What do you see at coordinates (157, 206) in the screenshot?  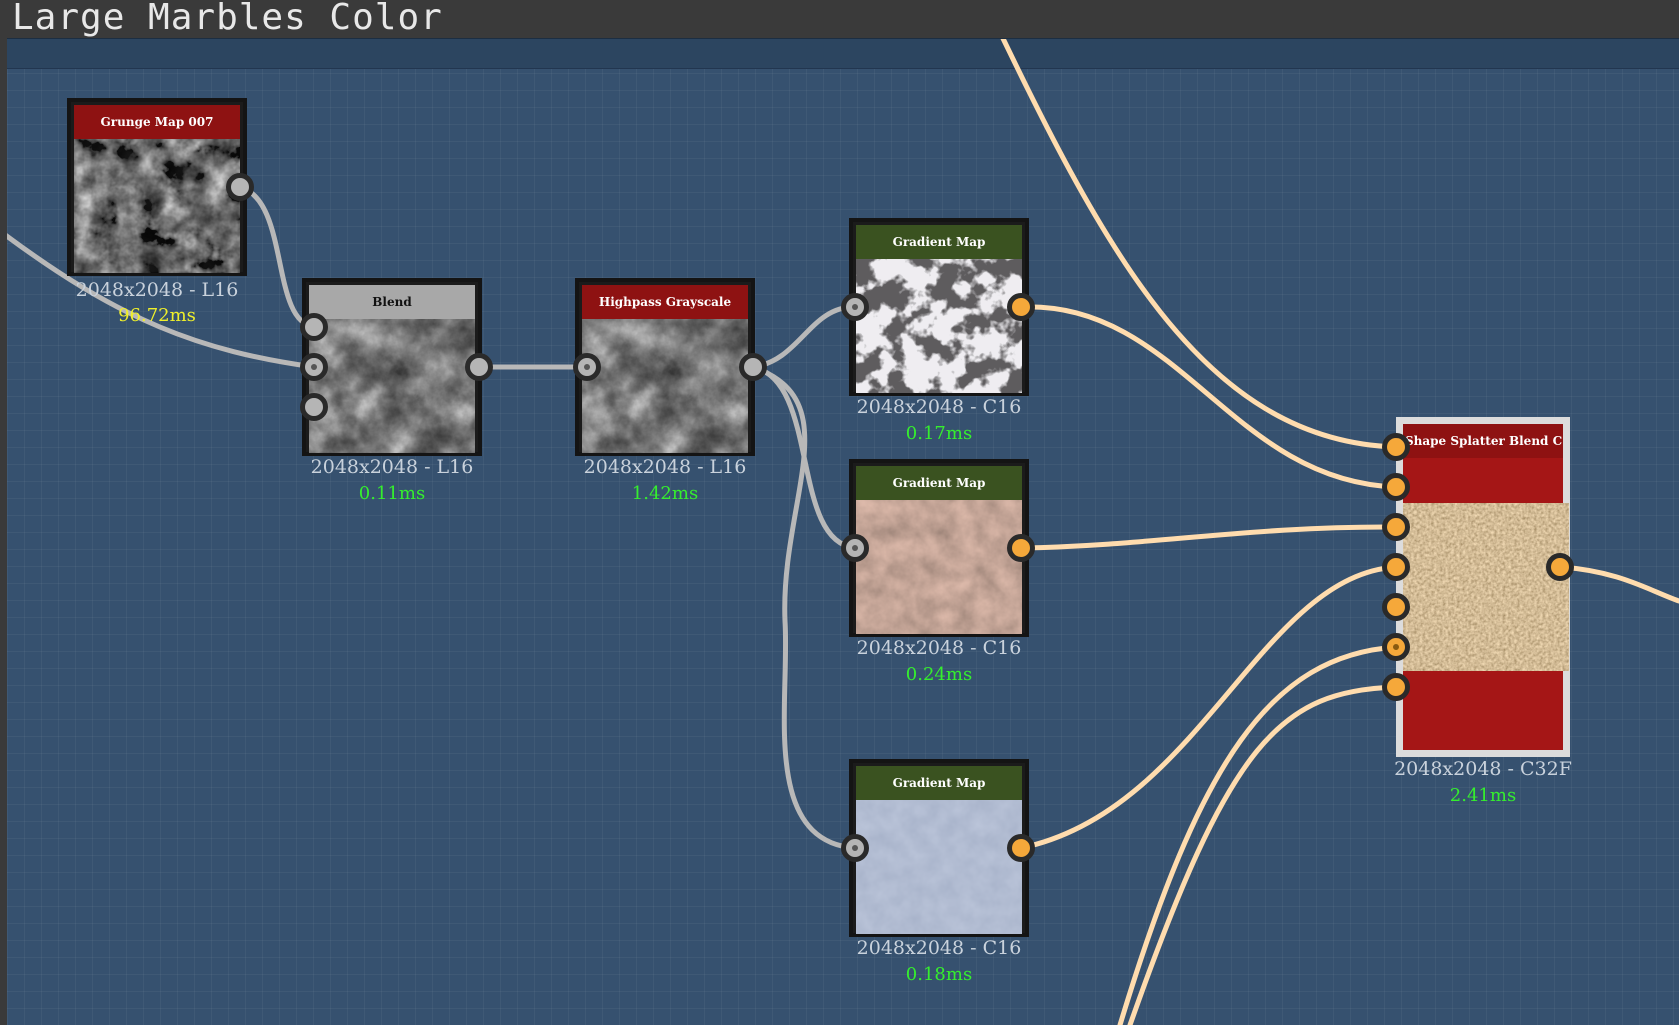 I see `thumbnail-grunge` at bounding box center [157, 206].